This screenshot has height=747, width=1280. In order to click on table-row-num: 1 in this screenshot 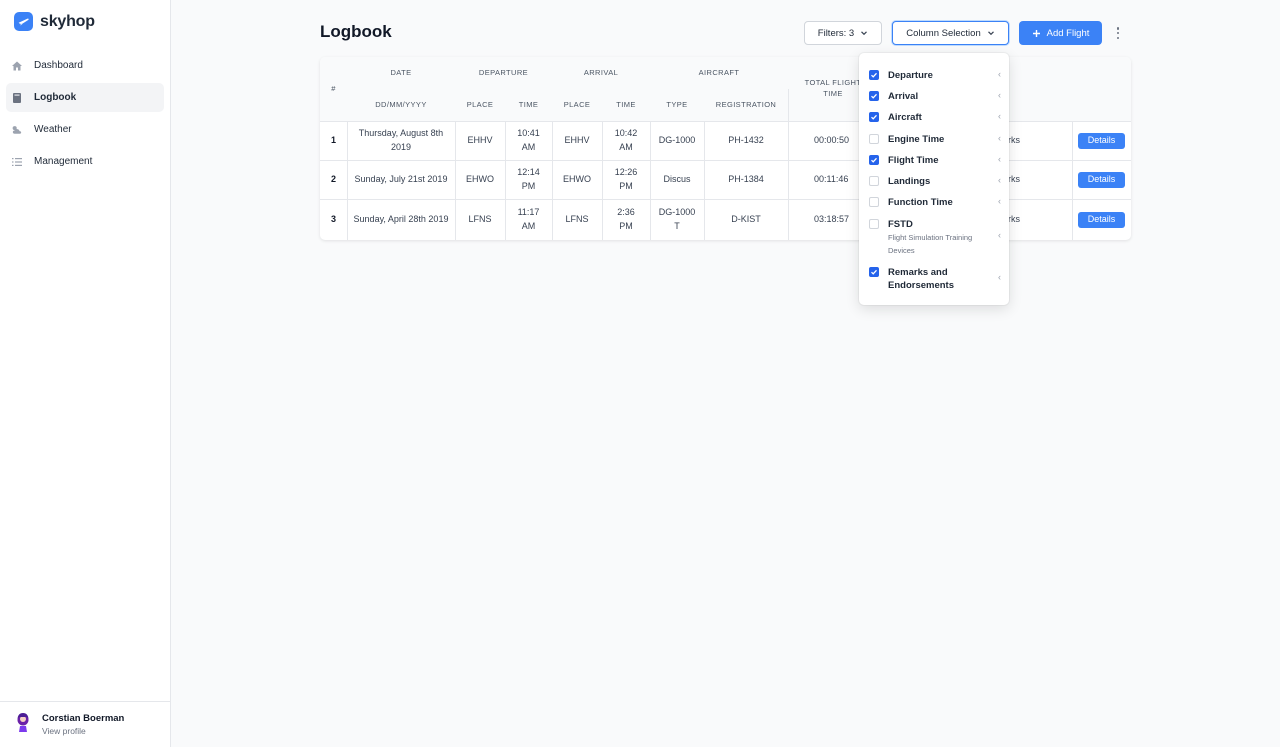, I will do `click(334, 141)`.